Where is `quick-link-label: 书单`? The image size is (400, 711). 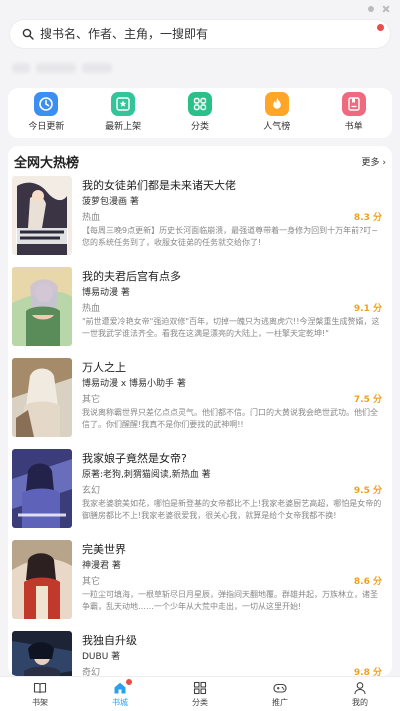
quick-link-label: 书单 is located at coordinates (353, 127).